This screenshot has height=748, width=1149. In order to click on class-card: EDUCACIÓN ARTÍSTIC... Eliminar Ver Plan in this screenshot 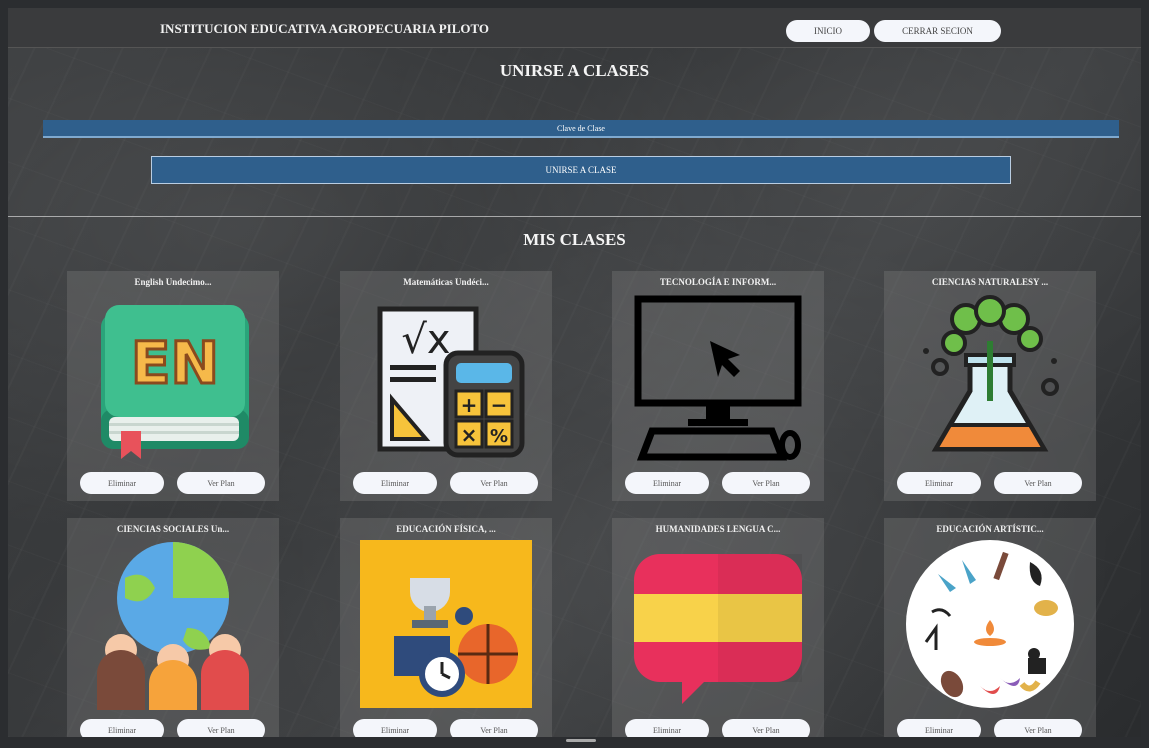, I will do `click(990, 627)`.